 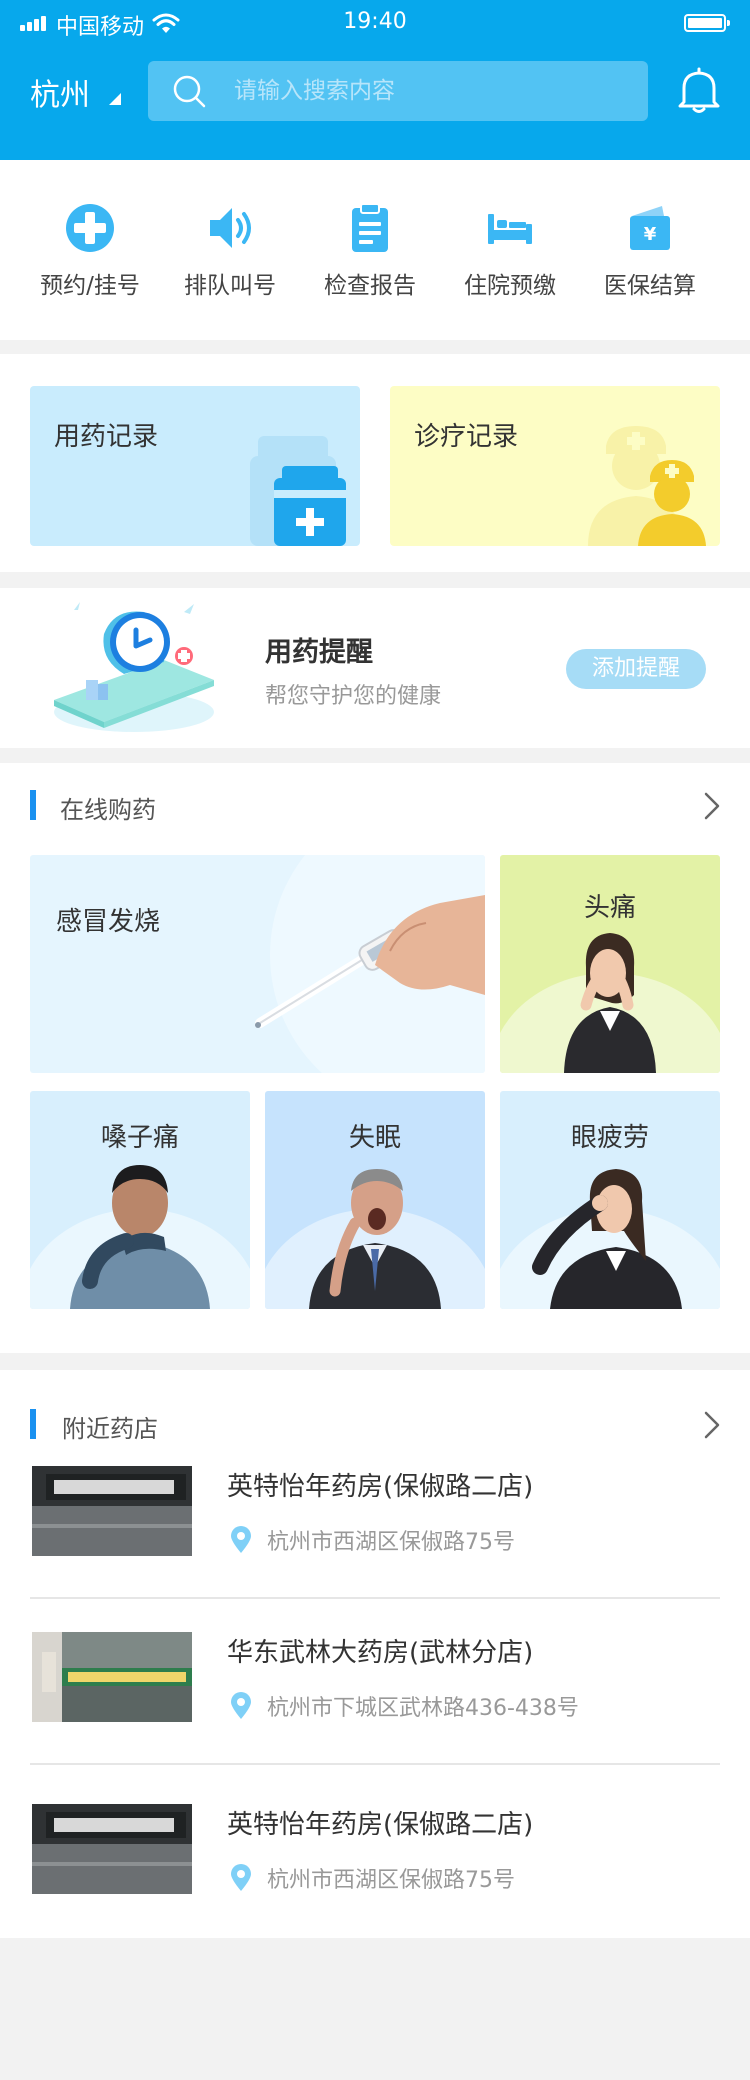 I want to click on medicine-bottle-icon, so click(x=298, y=491).